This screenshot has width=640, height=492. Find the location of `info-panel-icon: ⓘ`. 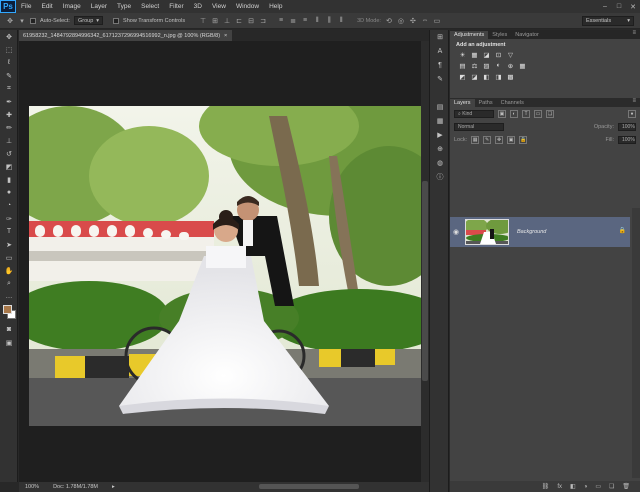

info-panel-icon: ⓘ is located at coordinates (440, 177).